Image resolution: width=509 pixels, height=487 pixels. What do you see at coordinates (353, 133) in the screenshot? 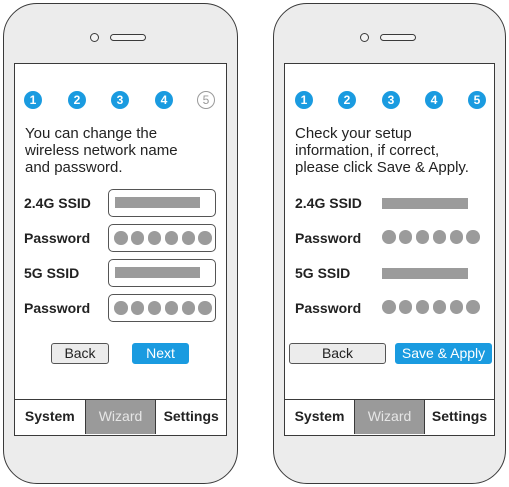
I see `instruction-line: Check your setup` at bounding box center [353, 133].